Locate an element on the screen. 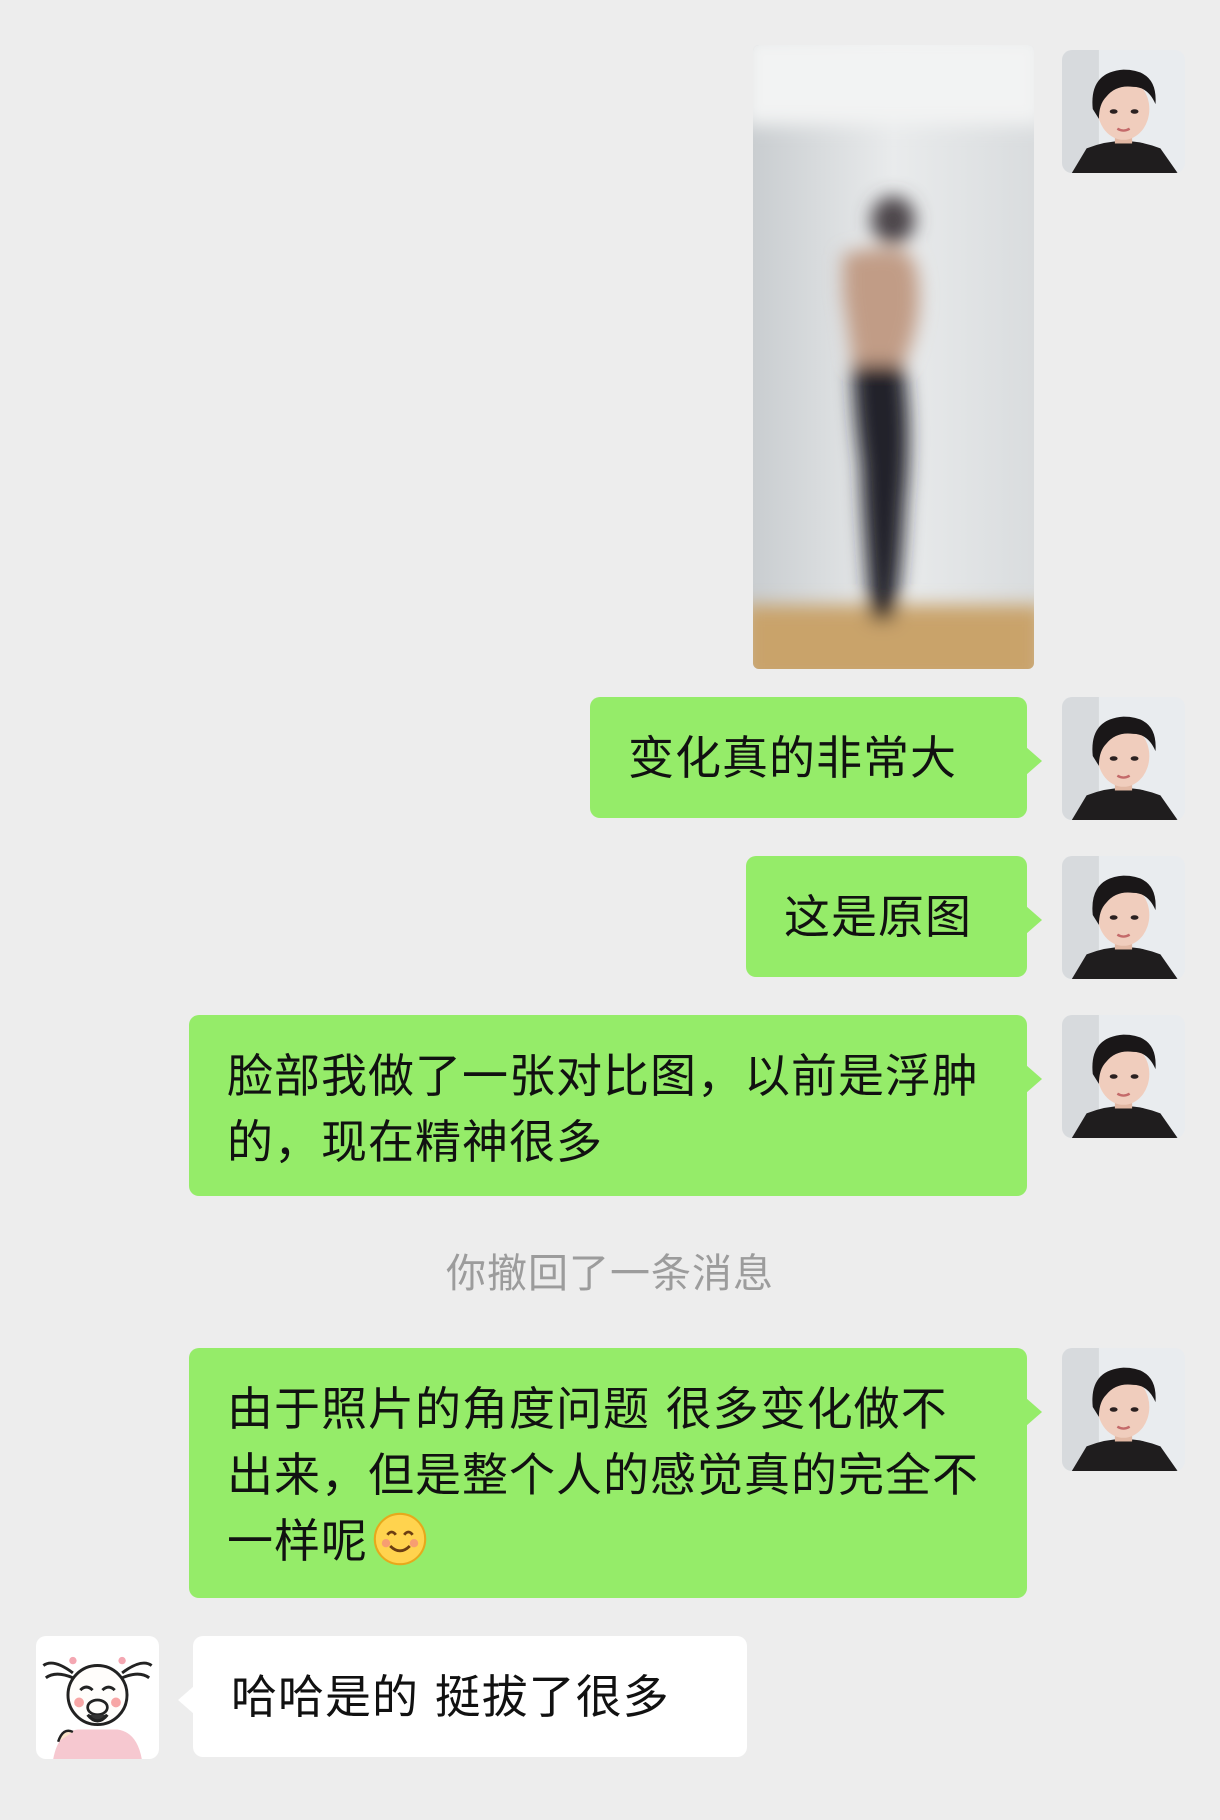  recall-notice: 你撤回了一条消息 is located at coordinates (610, 1274).